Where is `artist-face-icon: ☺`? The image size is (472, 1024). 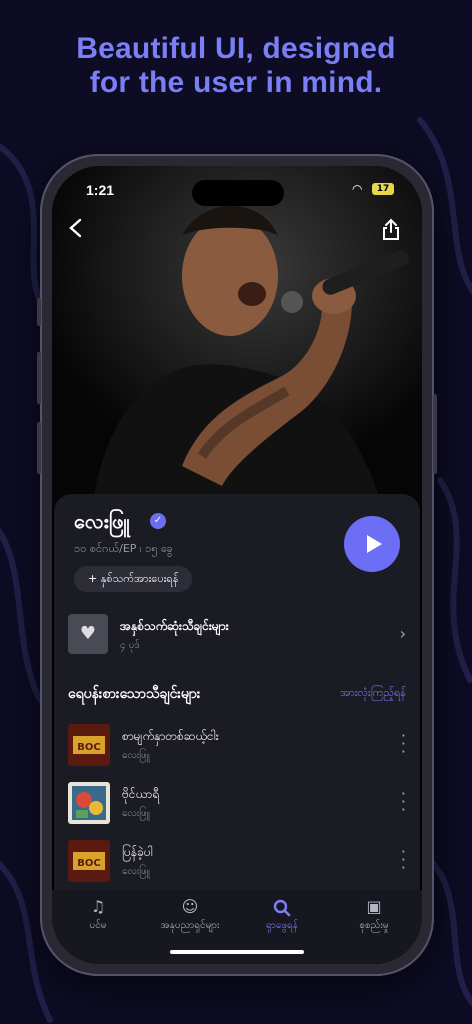
artist-face-icon: ☺ is located at coordinates (190, 906).